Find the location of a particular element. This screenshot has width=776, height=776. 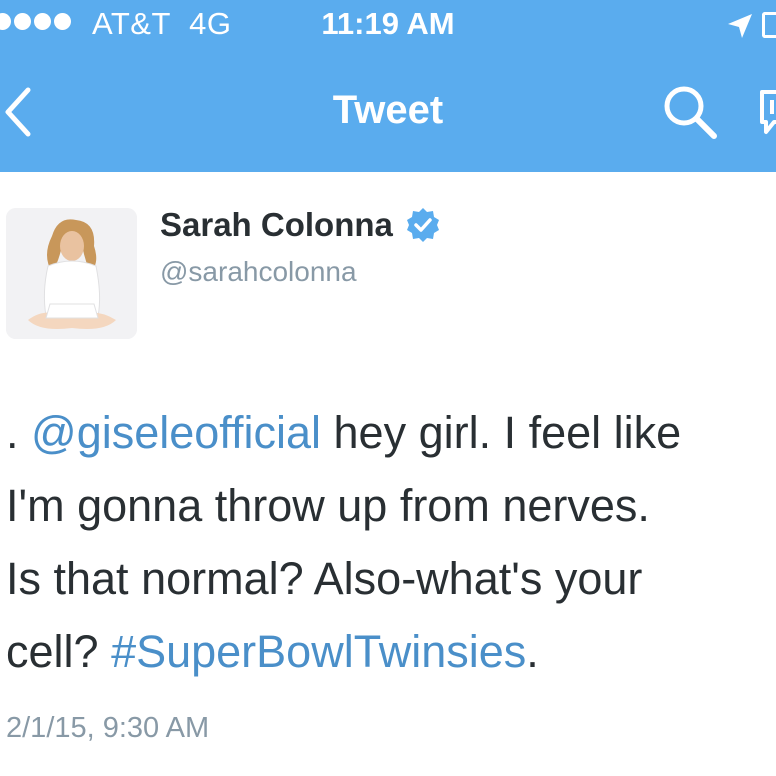

avatar-image is located at coordinates (71, 273).